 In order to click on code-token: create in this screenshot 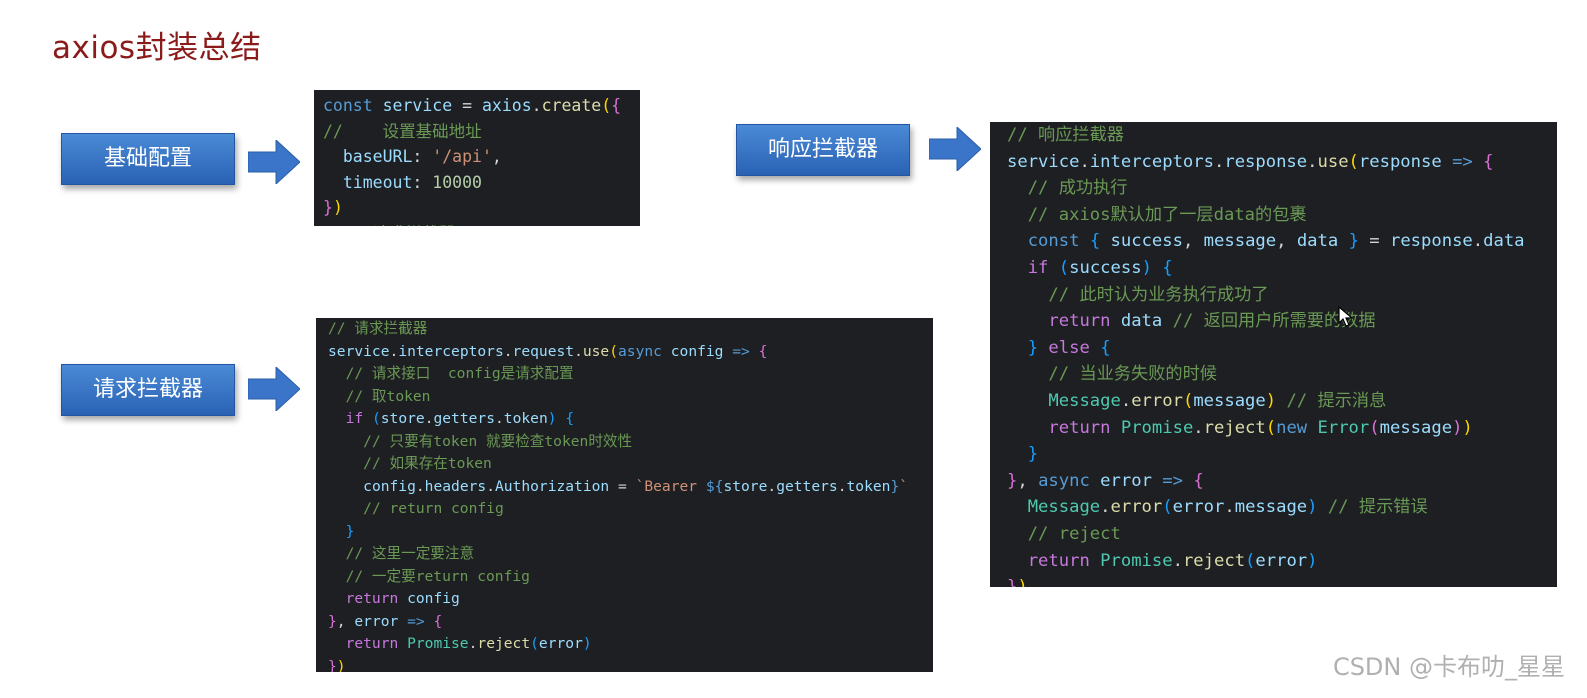, I will do `click(571, 105)`.